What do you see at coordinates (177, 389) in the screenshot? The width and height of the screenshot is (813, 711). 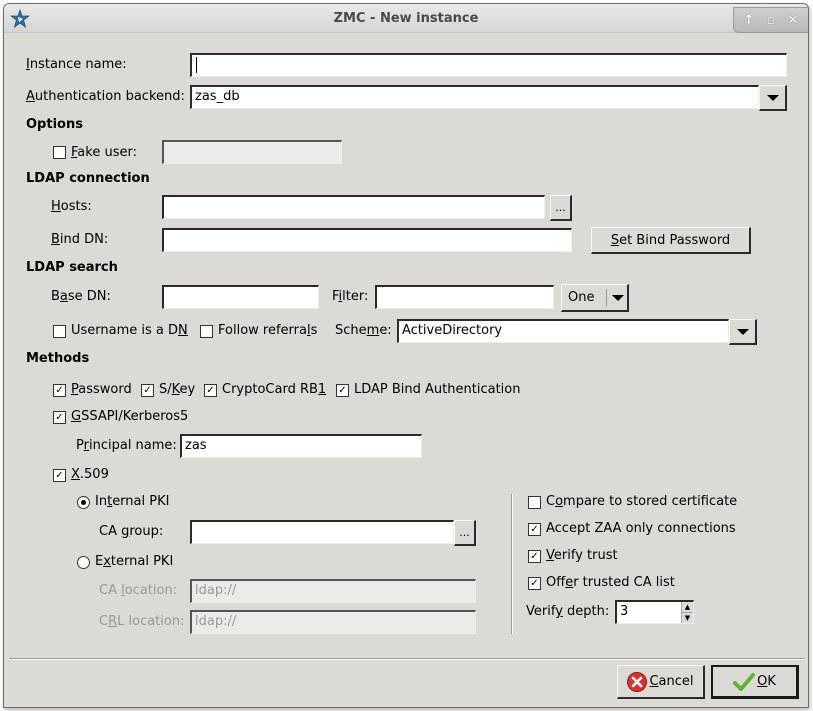 I see `skey-label: S/Key` at bounding box center [177, 389].